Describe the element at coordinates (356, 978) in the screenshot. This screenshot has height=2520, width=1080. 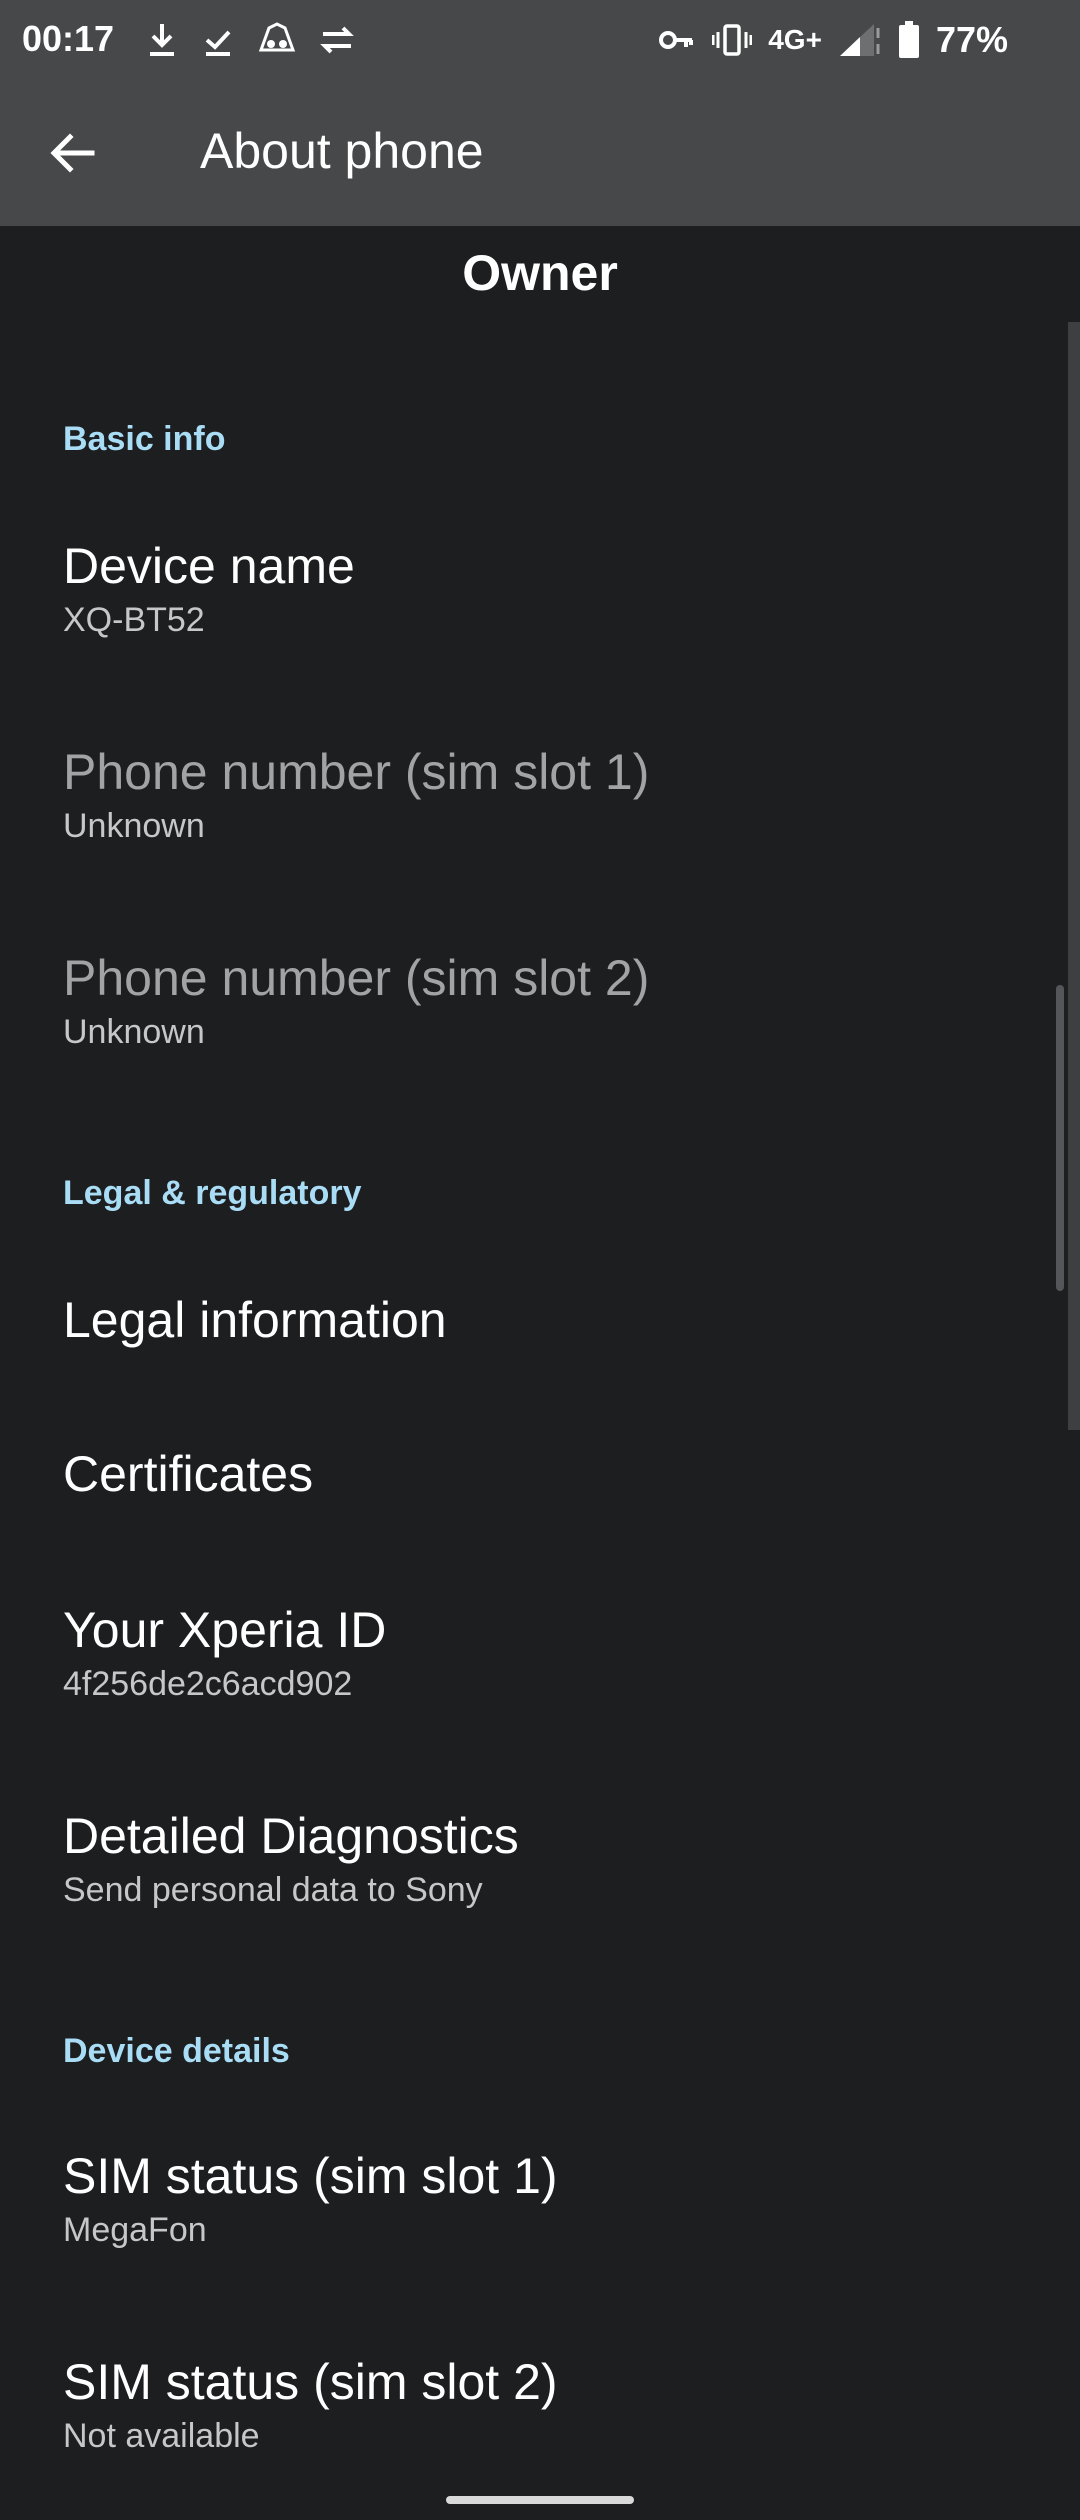
I see `phone-number-sim2-title: Phone number (sim slot 2)` at that location.